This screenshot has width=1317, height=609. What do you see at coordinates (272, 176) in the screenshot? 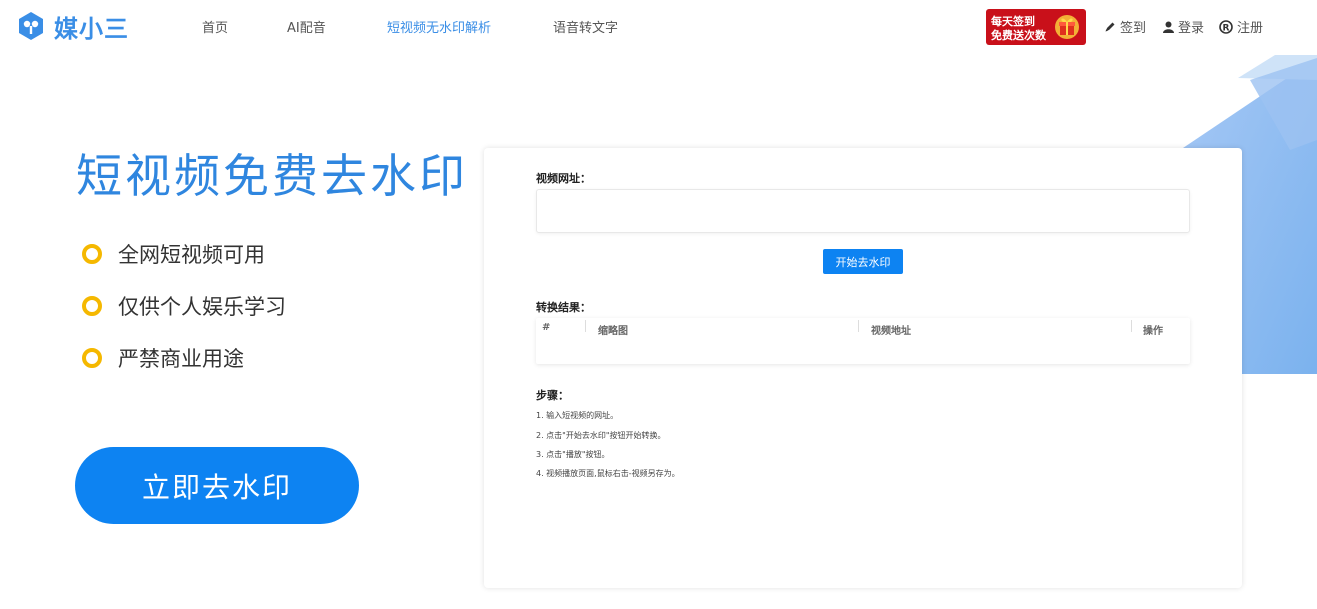
I see `hero-title: 短视频免费去水印` at bounding box center [272, 176].